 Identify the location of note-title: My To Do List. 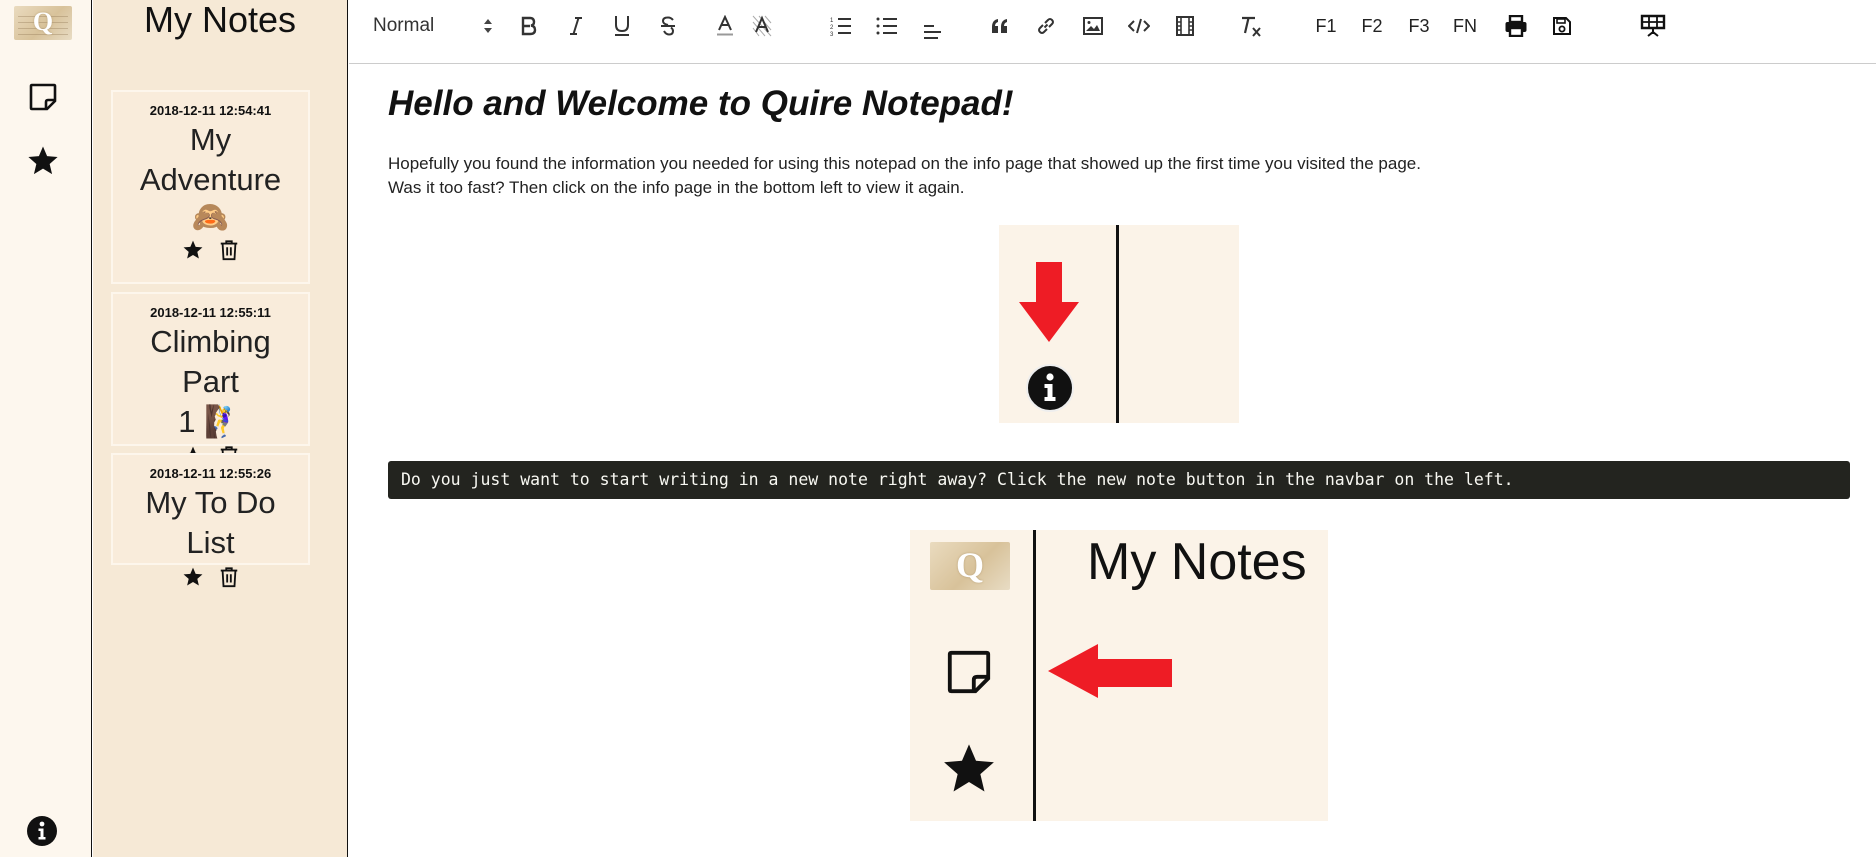
(210, 523).